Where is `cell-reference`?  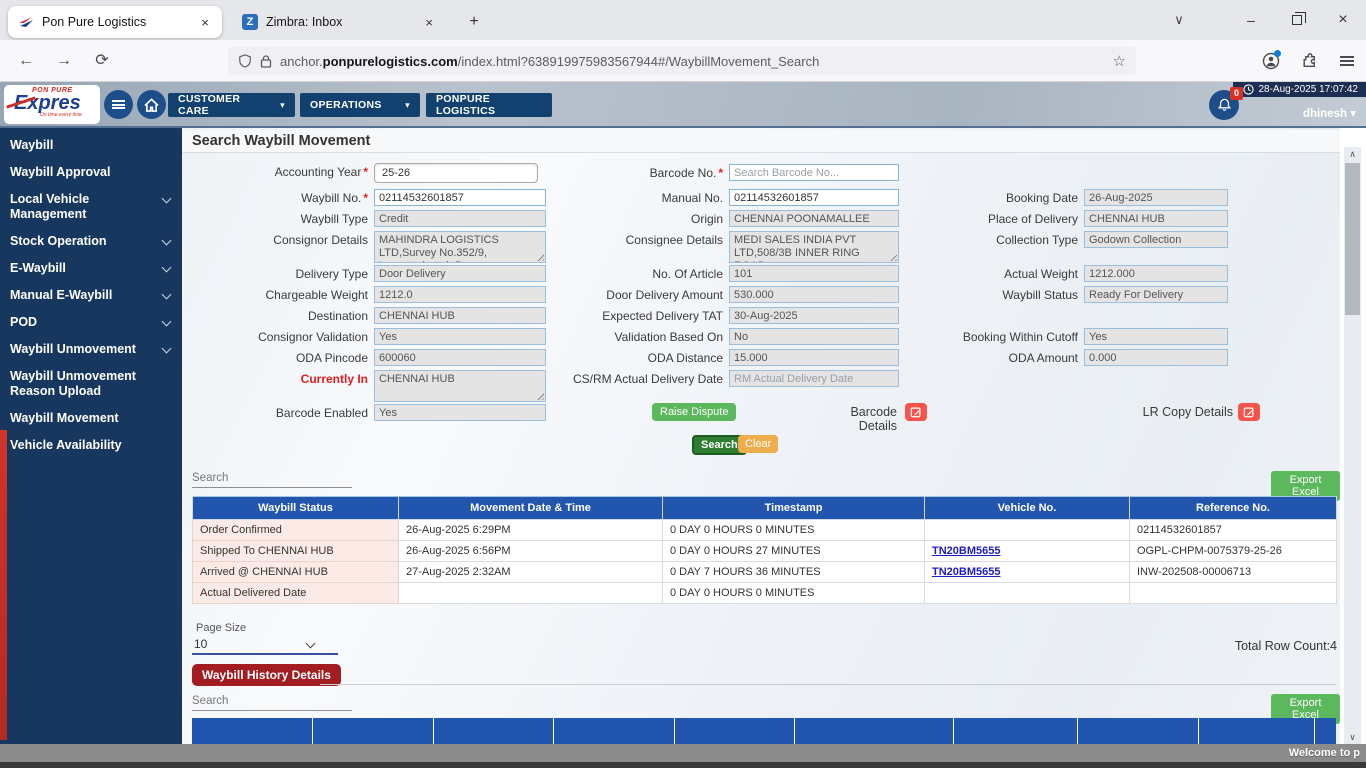
cell-reference is located at coordinates (1233, 593).